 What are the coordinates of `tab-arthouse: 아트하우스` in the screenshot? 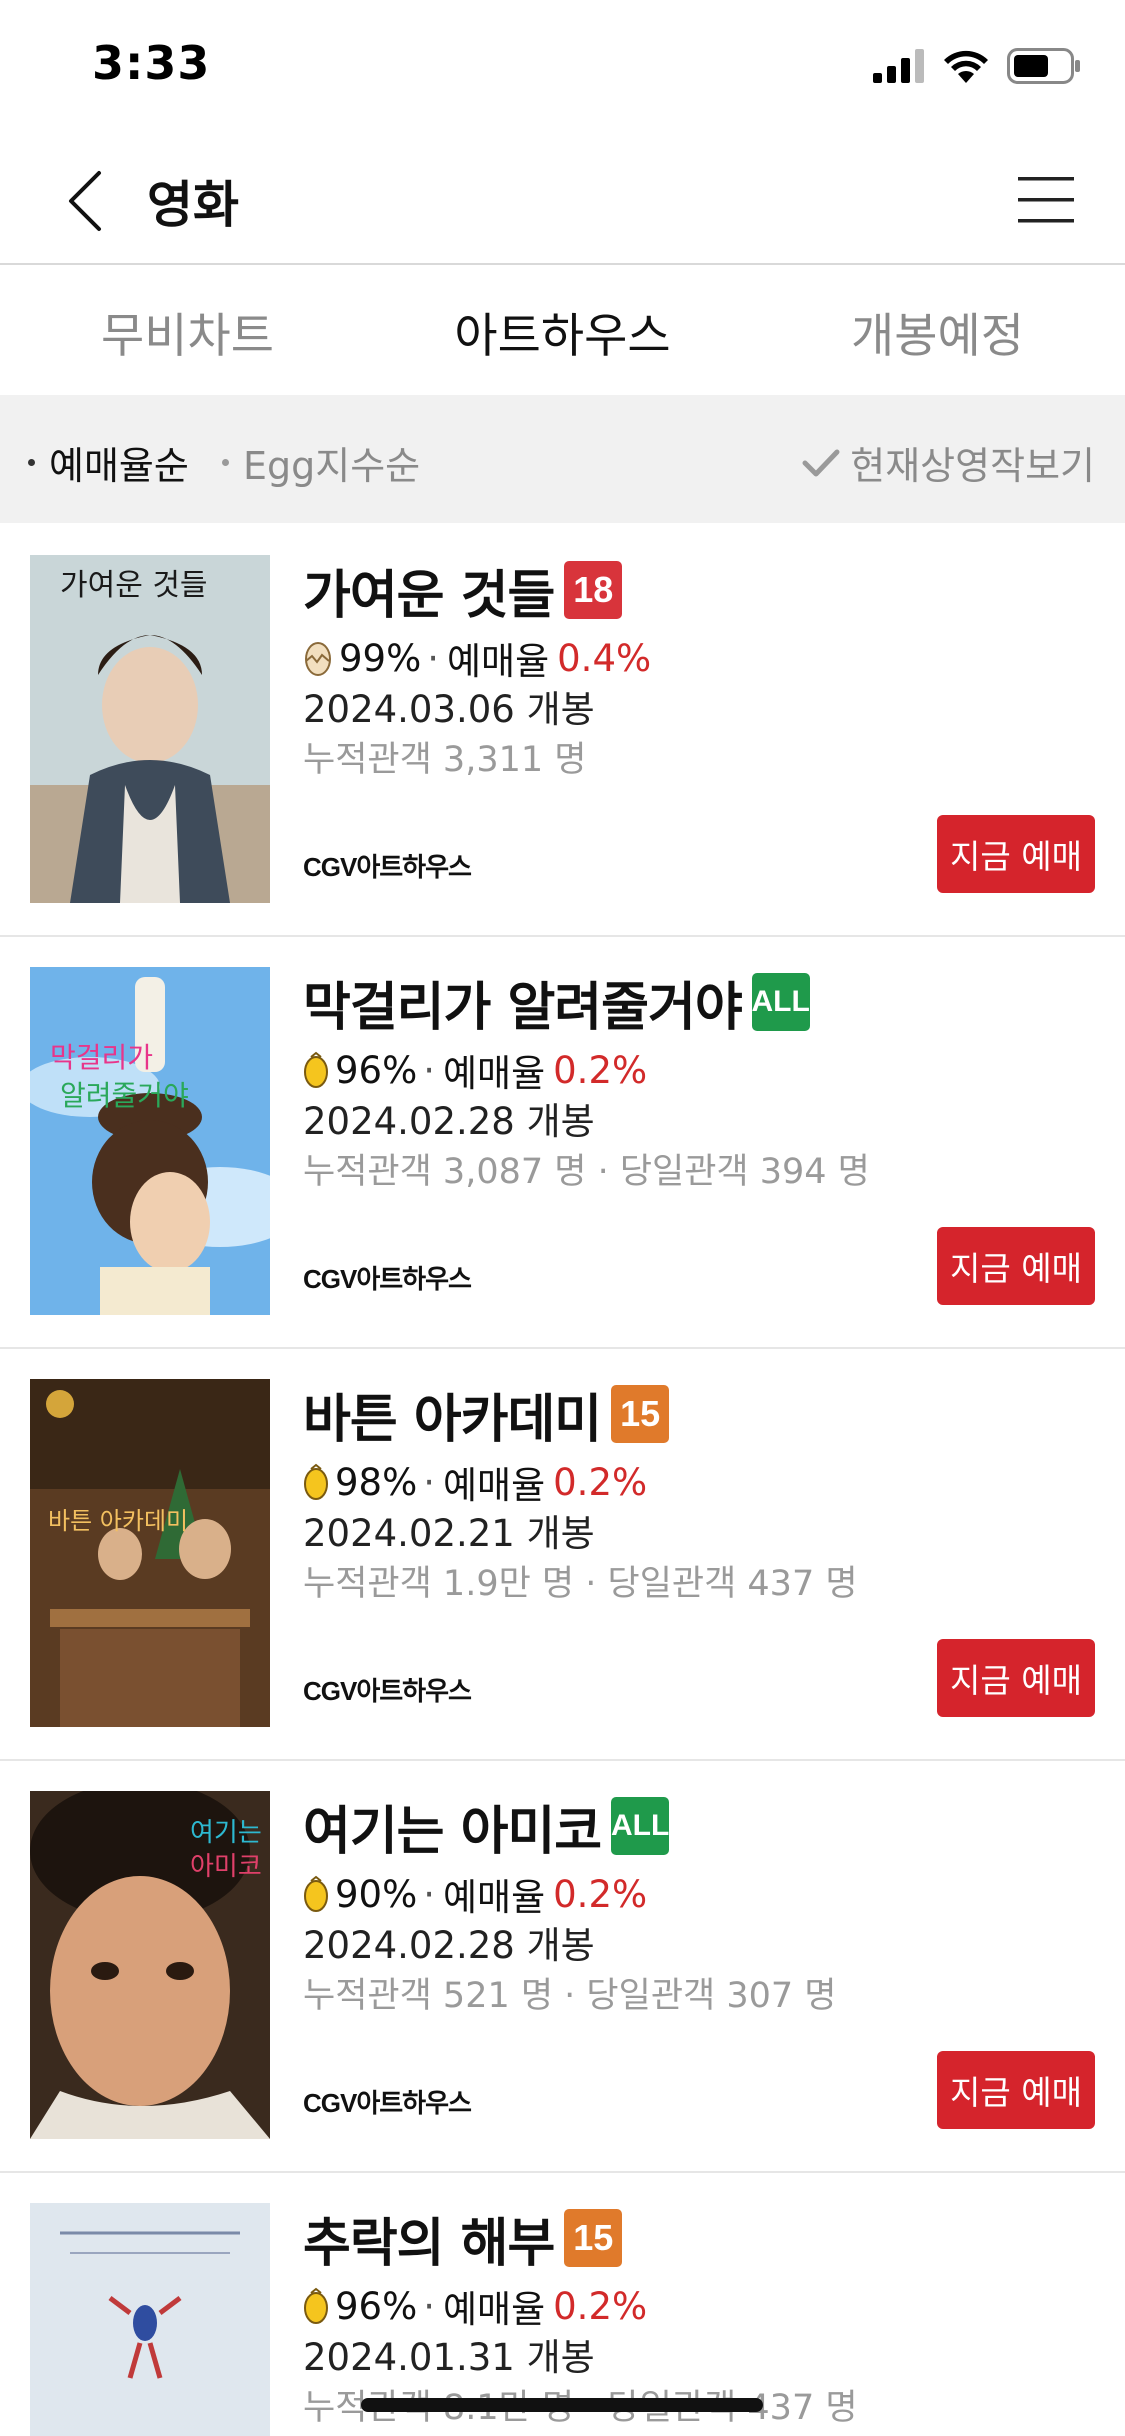 It's located at (562, 331).